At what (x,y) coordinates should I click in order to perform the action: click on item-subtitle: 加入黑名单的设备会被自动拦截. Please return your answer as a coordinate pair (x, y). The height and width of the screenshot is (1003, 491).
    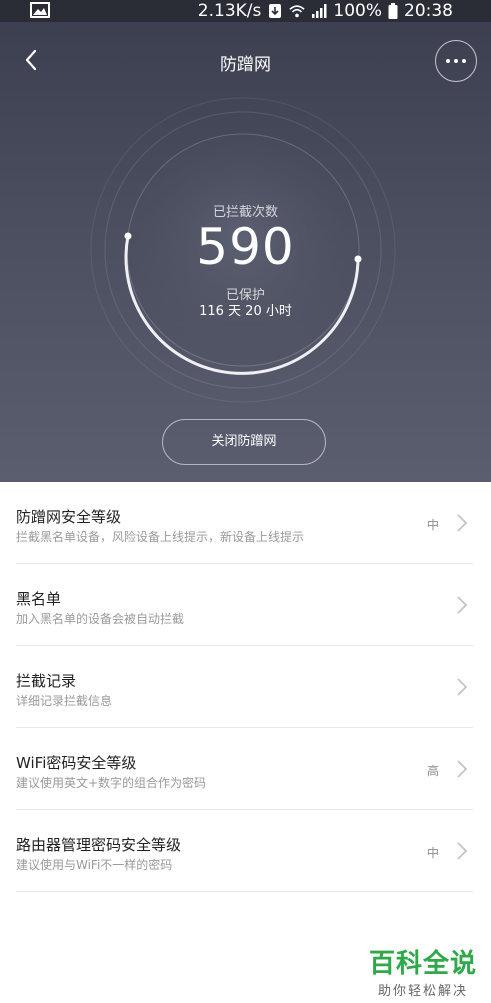
    Looking at the image, I should click on (100, 619).